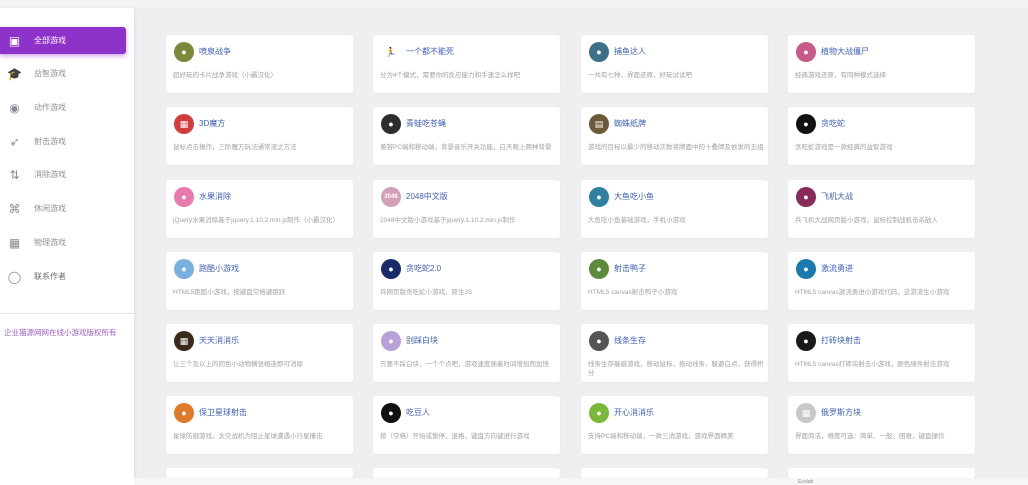 This screenshot has height=485, width=1028. I want to click on game-description: 贪吃蛇游戏是一款经典的益智游戏, so click(844, 147).